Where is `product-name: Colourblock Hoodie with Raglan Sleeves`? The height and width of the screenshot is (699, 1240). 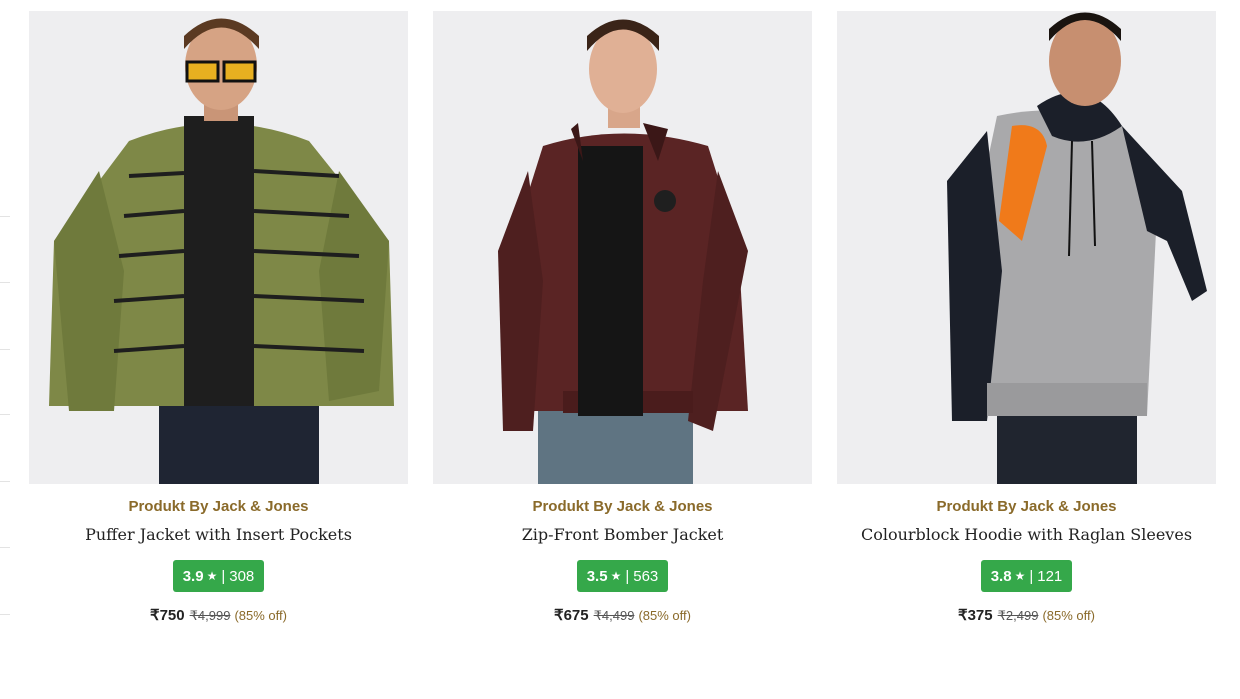
product-name: Colourblock Hoodie with Raglan Sleeves is located at coordinates (1026, 535).